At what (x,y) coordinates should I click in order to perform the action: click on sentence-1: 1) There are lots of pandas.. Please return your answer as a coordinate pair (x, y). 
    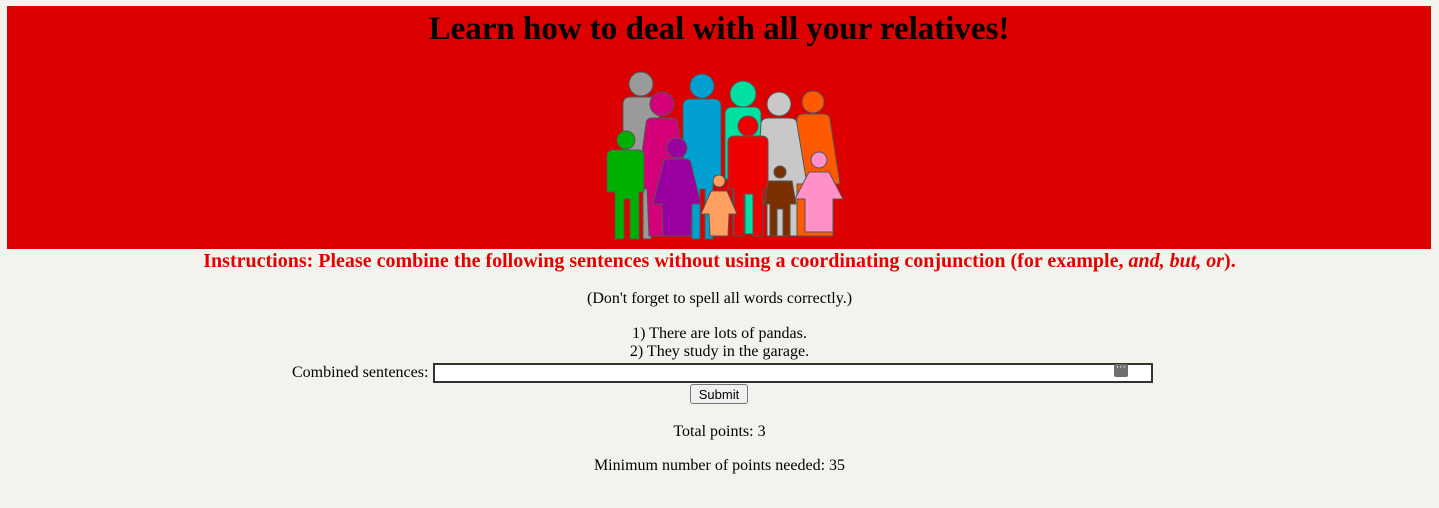
    Looking at the image, I should click on (719, 333).